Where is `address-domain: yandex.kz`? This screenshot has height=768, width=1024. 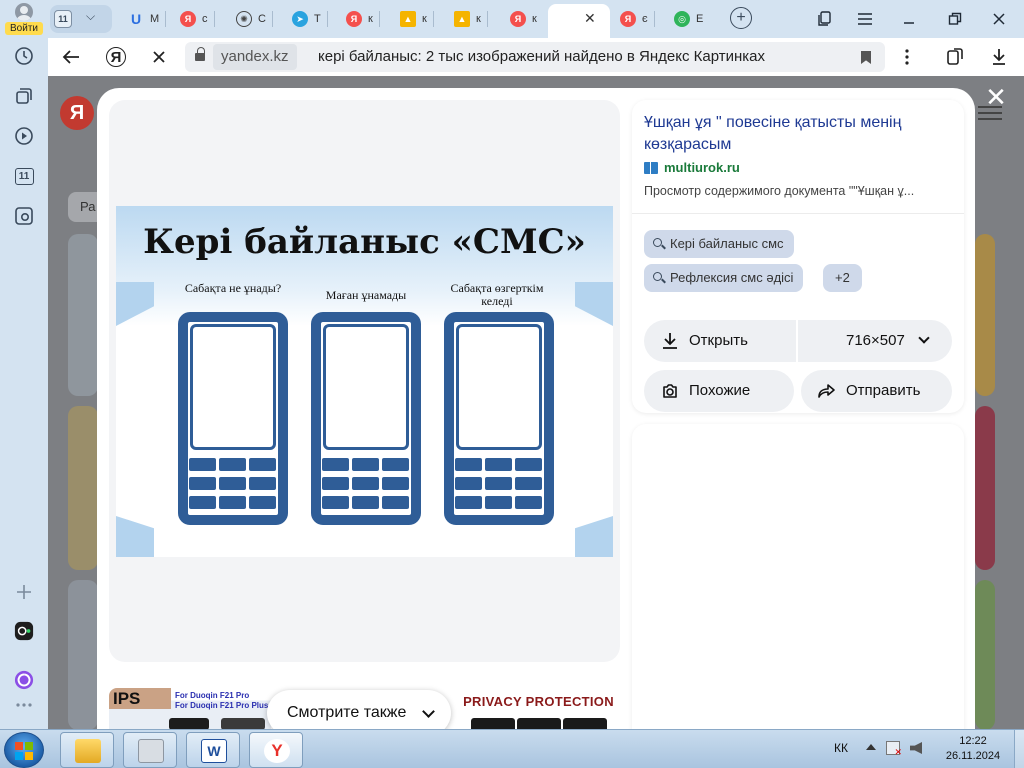 address-domain: yandex.kz is located at coordinates (255, 57).